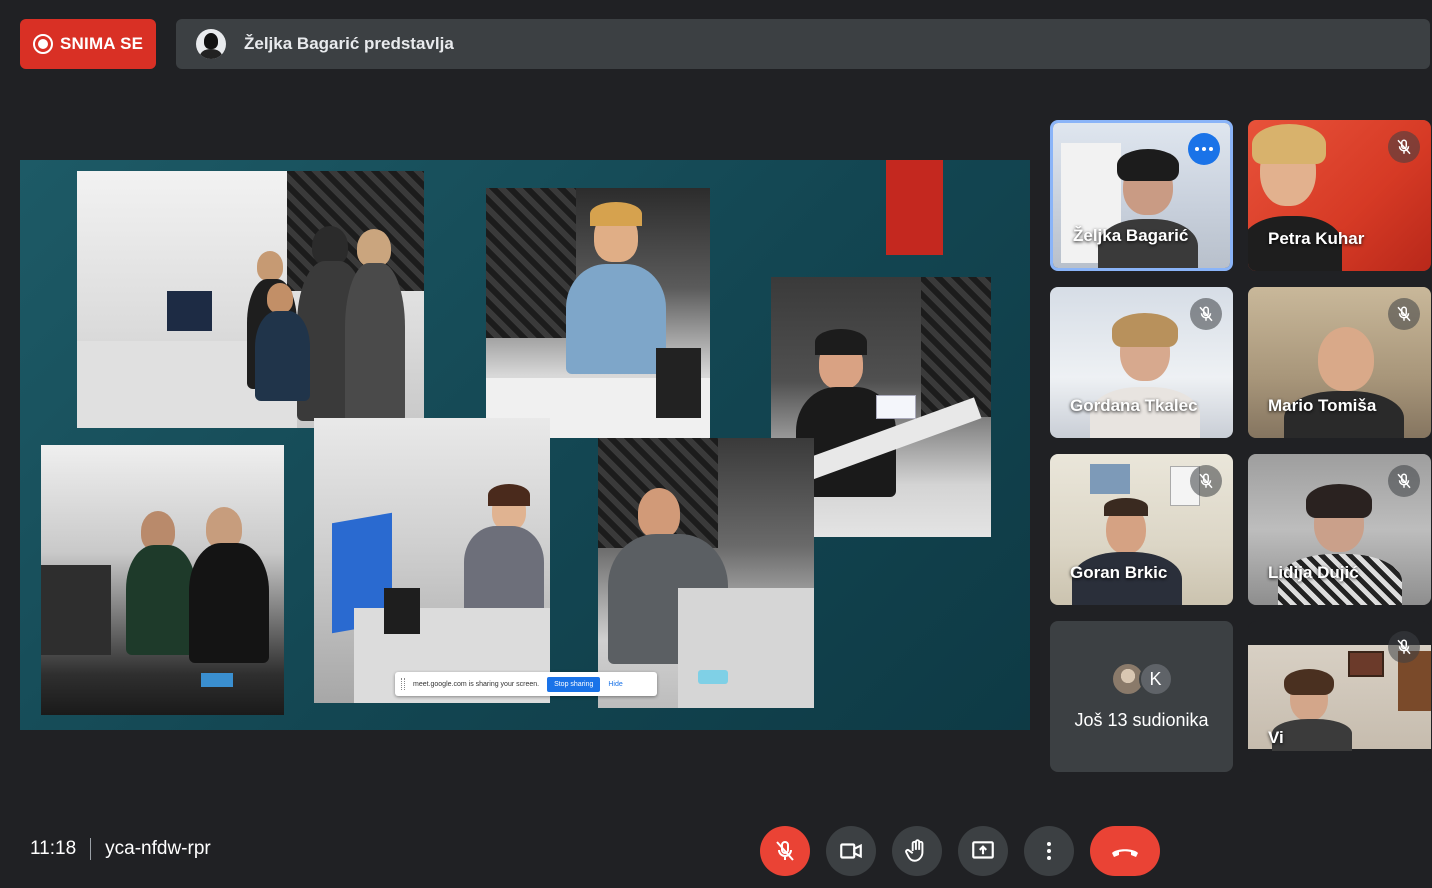 This screenshot has width=1432, height=888. I want to click on participant-tile: Petra Kuhar, so click(1339, 195).